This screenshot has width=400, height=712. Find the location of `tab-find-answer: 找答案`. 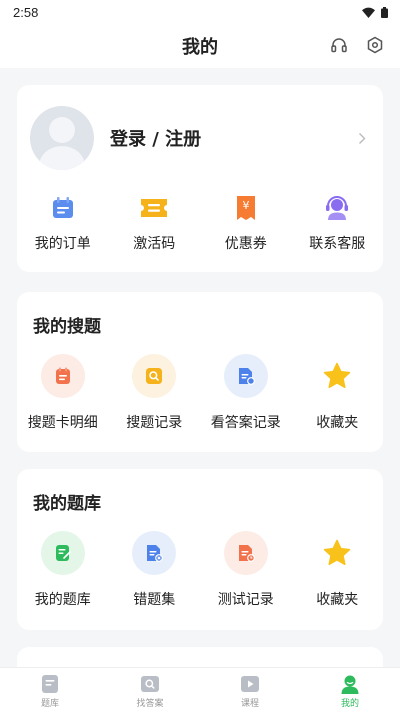

tab-find-answer: 找答案 is located at coordinates (150, 690).